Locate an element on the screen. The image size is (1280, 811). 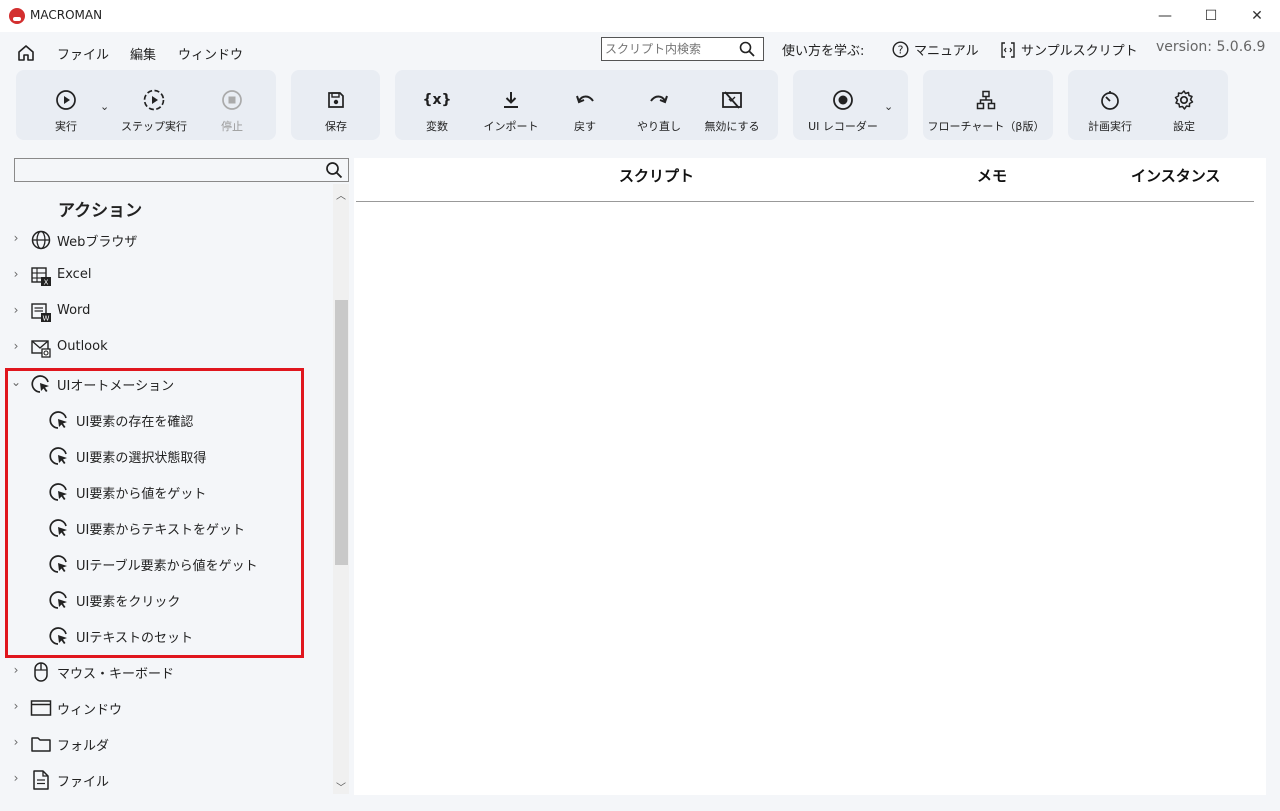
file-icon is located at coordinates (41, 780).